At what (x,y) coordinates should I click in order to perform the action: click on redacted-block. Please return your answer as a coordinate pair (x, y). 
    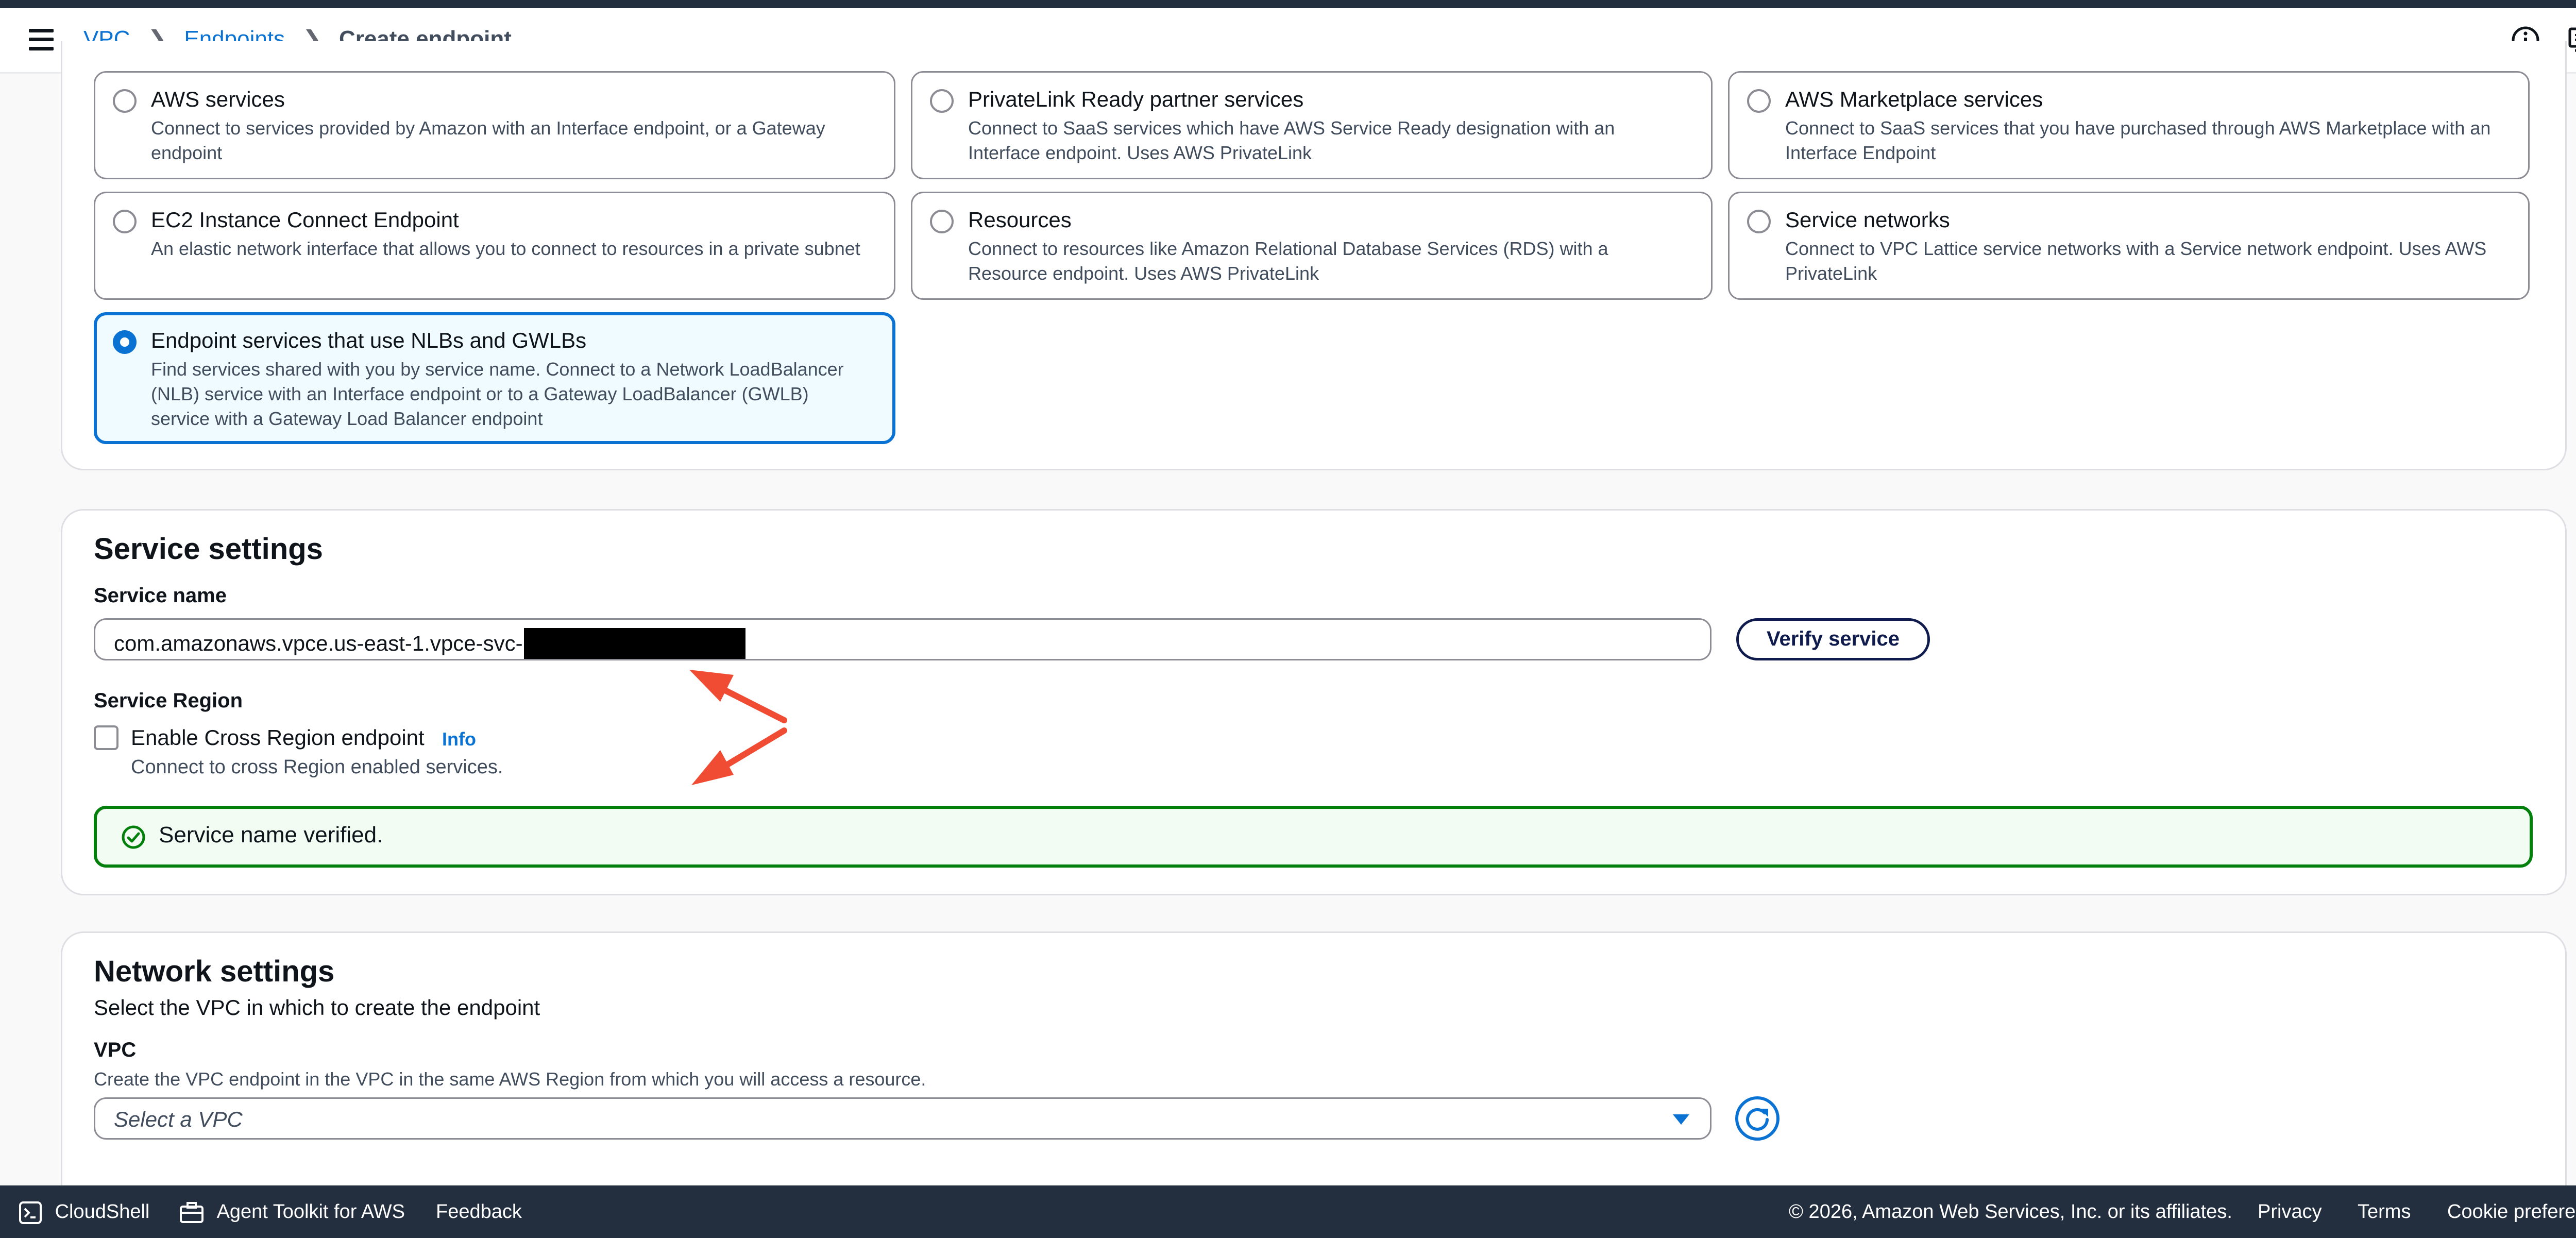
    Looking at the image, I should click on (634, 643).